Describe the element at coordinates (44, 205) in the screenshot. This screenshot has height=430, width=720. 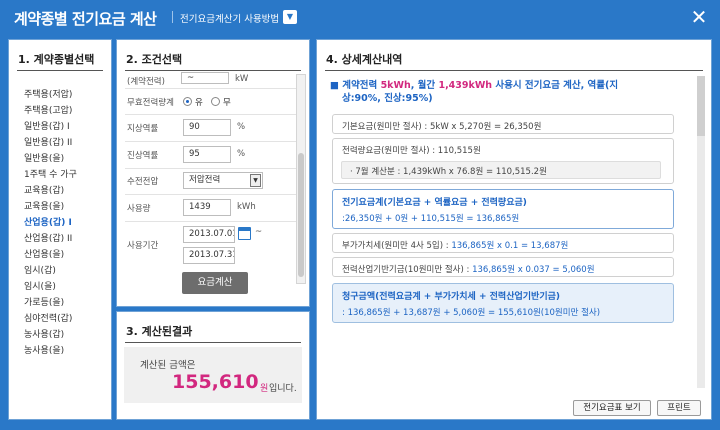
I see `category-item: 교육용(을)` at that location.